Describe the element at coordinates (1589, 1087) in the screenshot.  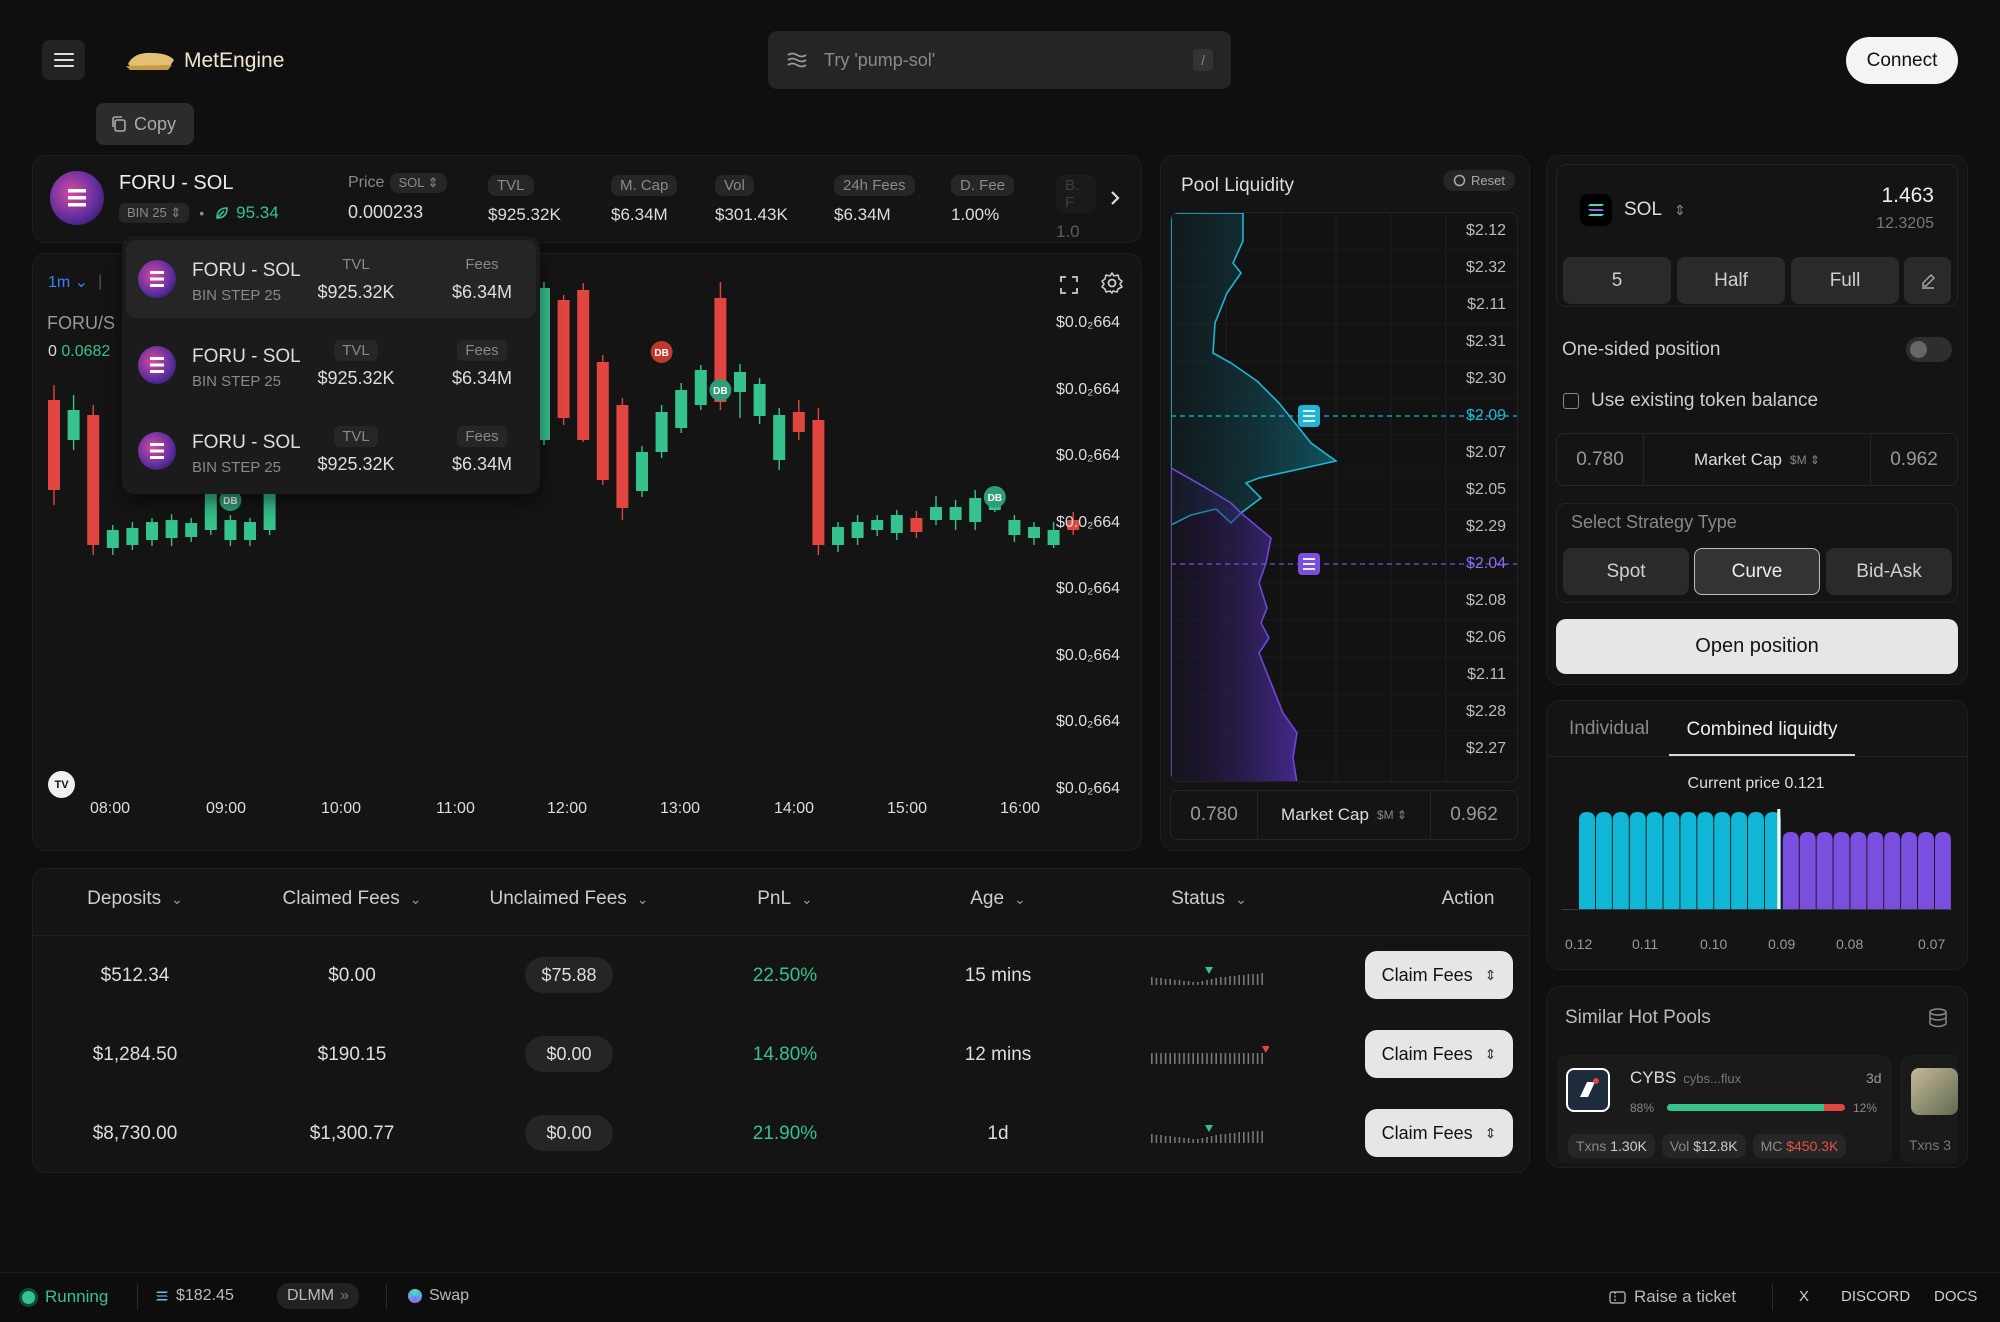
I see `cybs-logo-icon` at that location.